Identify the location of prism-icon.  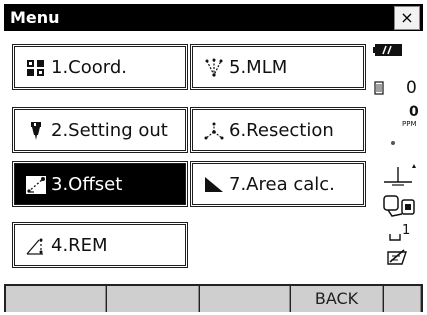
(379, 88).